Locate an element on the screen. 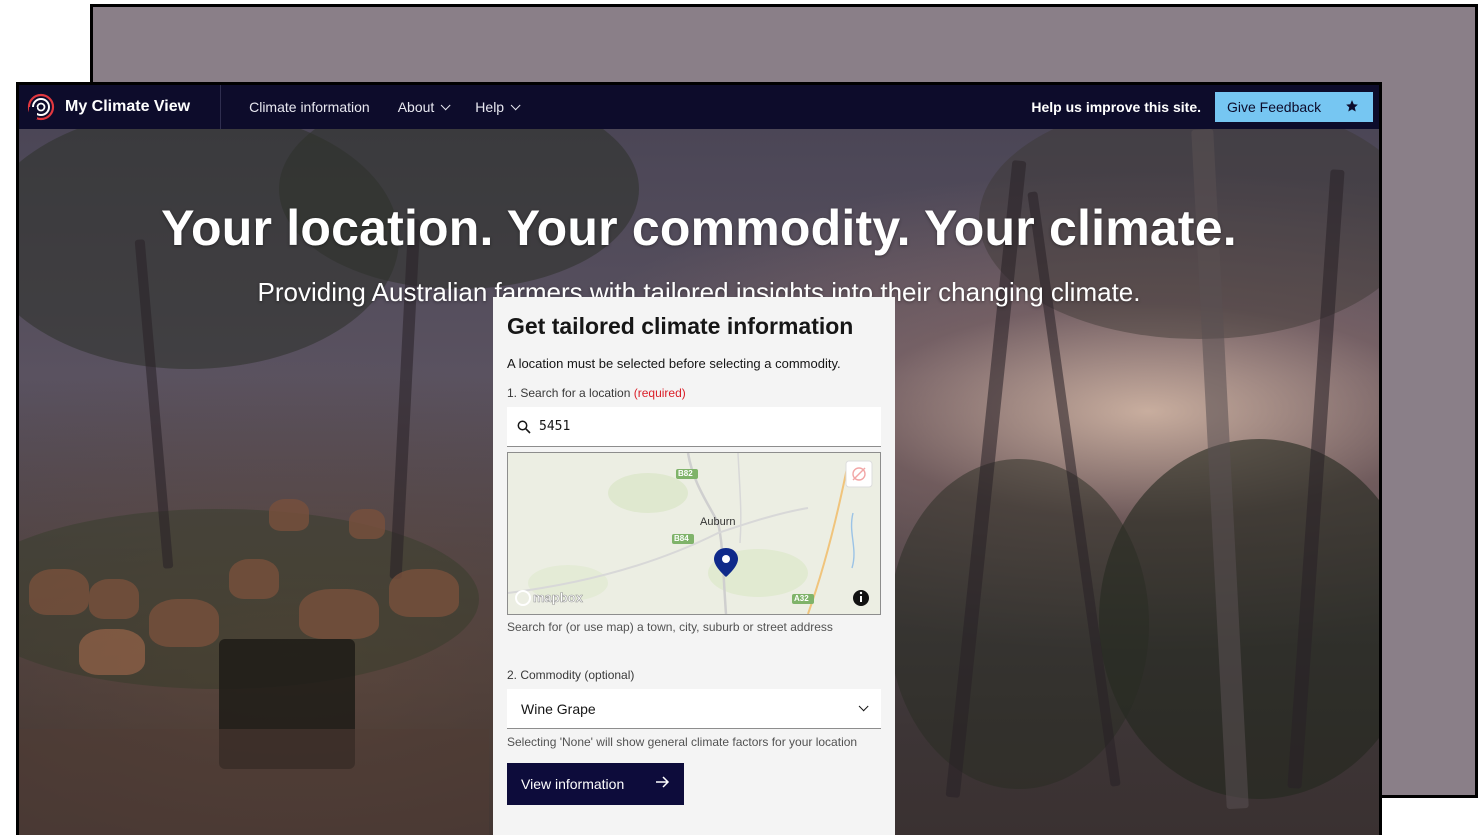 The width and height of the screenshot is (1480, 835). brand-link: My Climate View is located at coordinates (120, 107).